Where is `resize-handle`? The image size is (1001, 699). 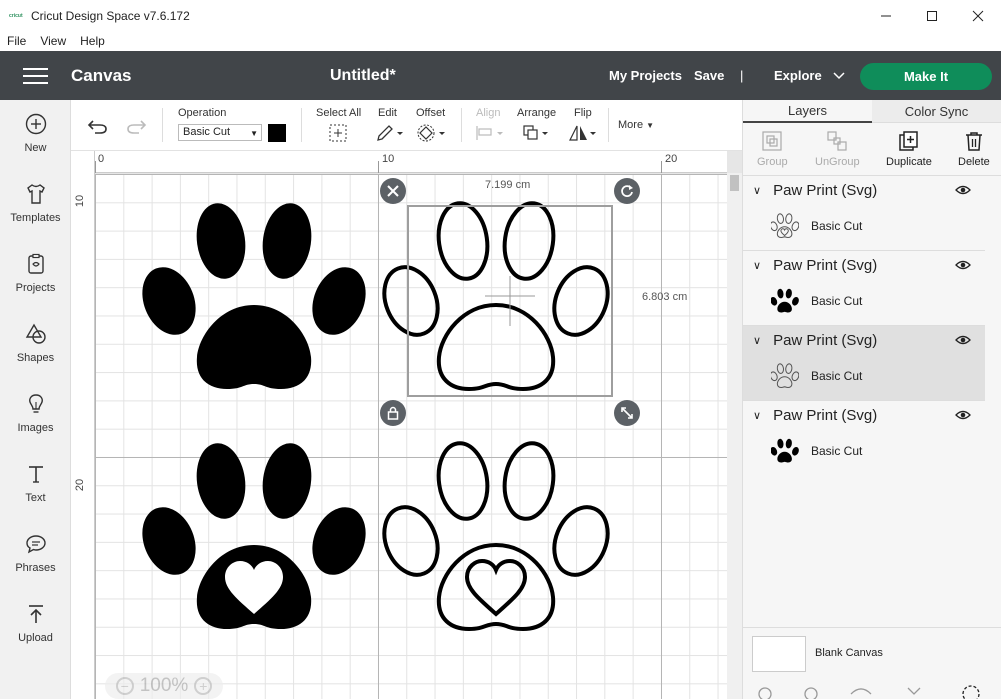
resize-handle is located at coordinates (627, 413).